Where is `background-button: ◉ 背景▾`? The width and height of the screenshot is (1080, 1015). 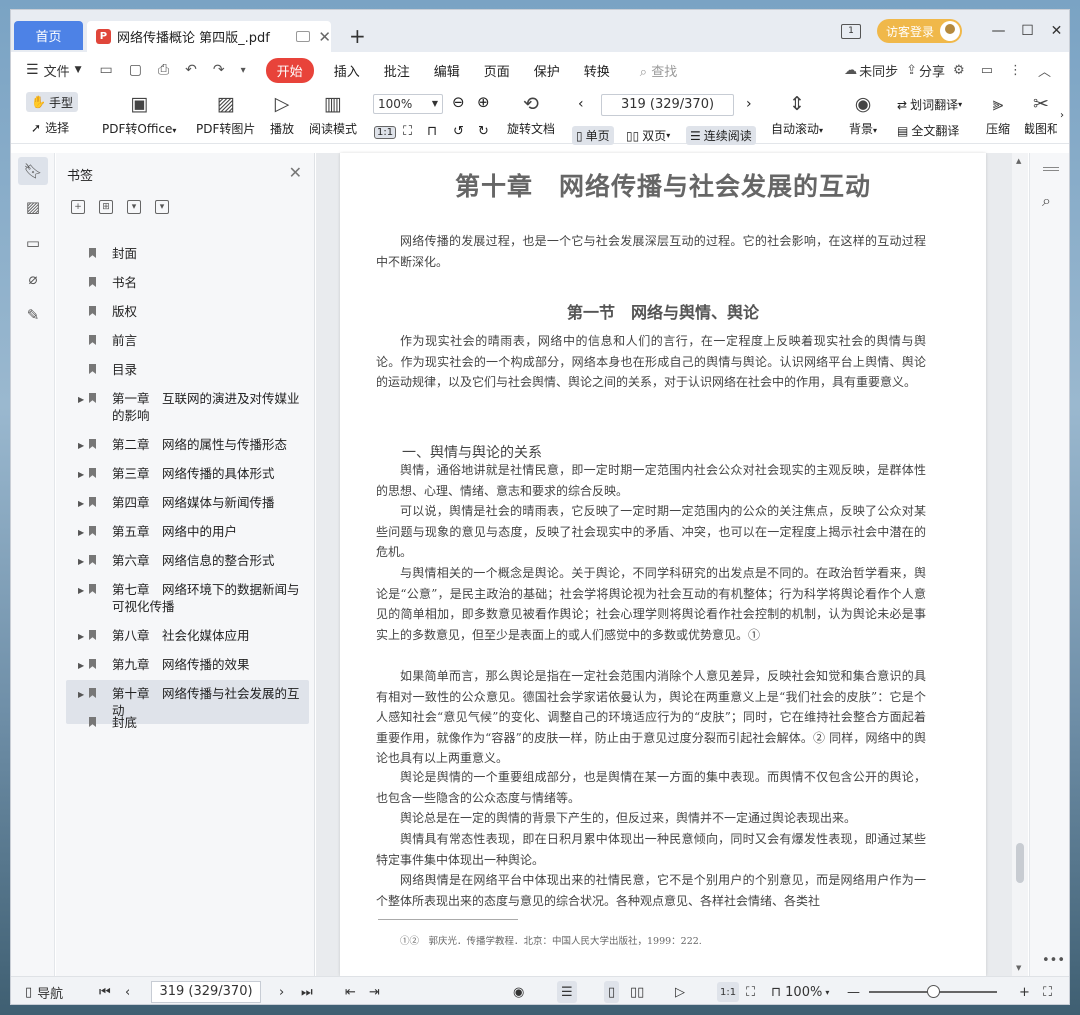 background-button: ◉ 背景▾ is located at coordinates (863, 114).